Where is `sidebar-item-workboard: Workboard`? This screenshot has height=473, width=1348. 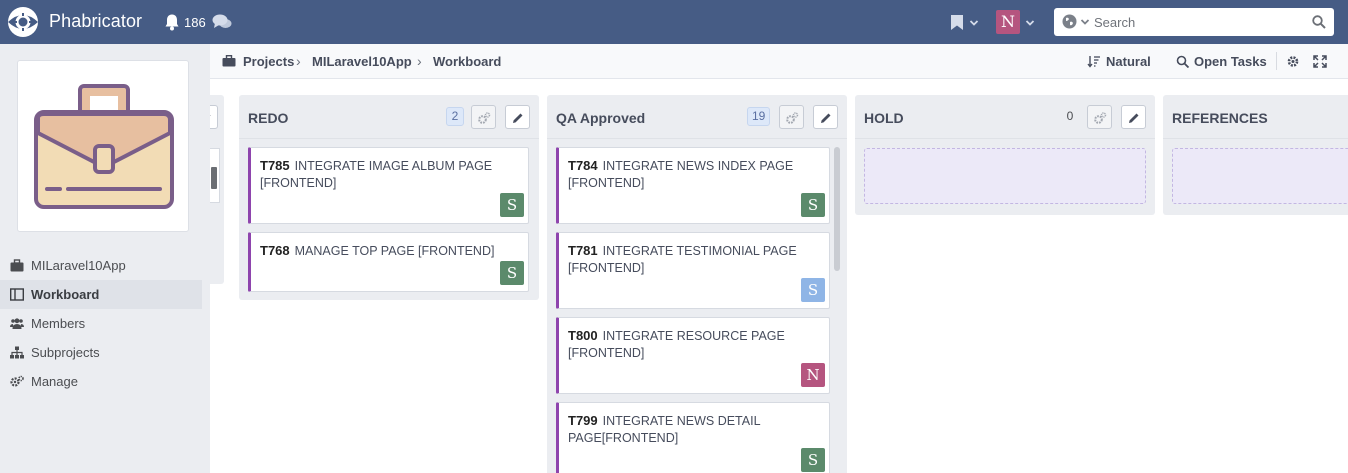
sidebar-item-workboard: Workboard is located at coordinates (101, 294).